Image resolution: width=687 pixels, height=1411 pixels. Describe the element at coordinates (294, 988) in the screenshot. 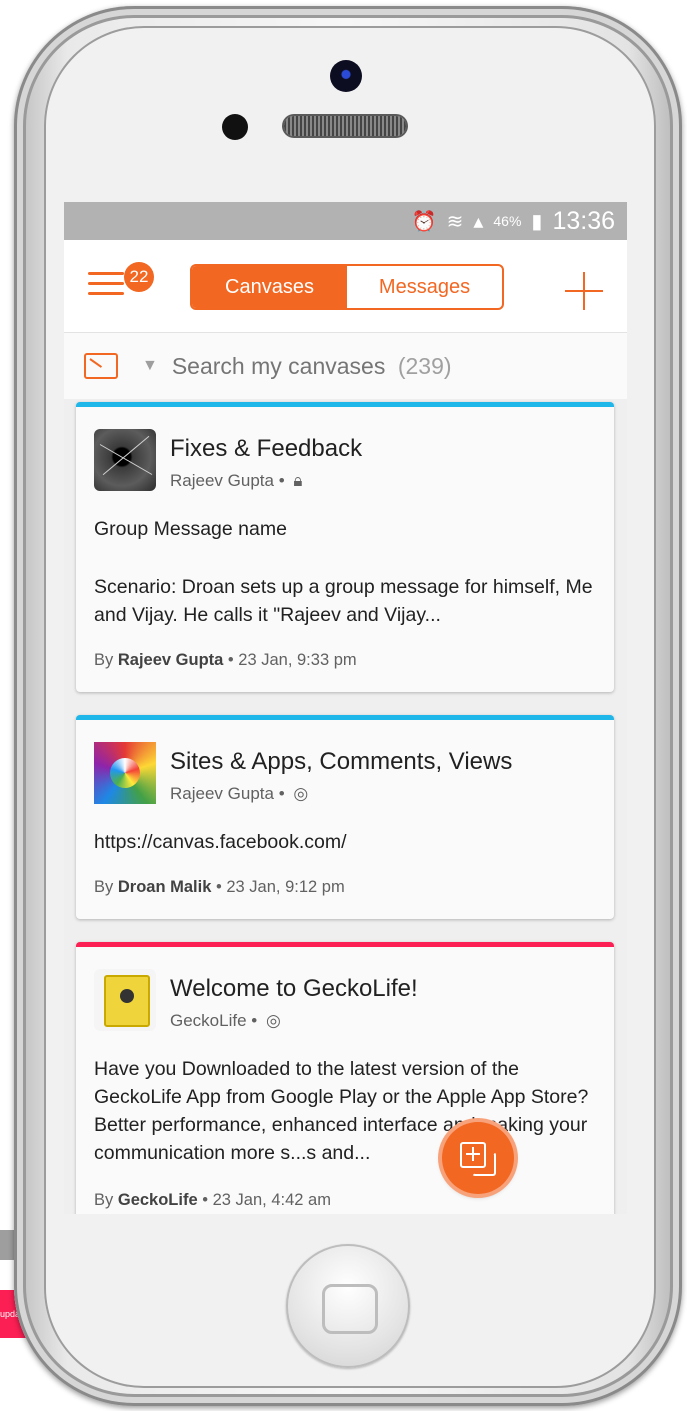

I see `card-title: Welcome to GeckoLife!` at that location.